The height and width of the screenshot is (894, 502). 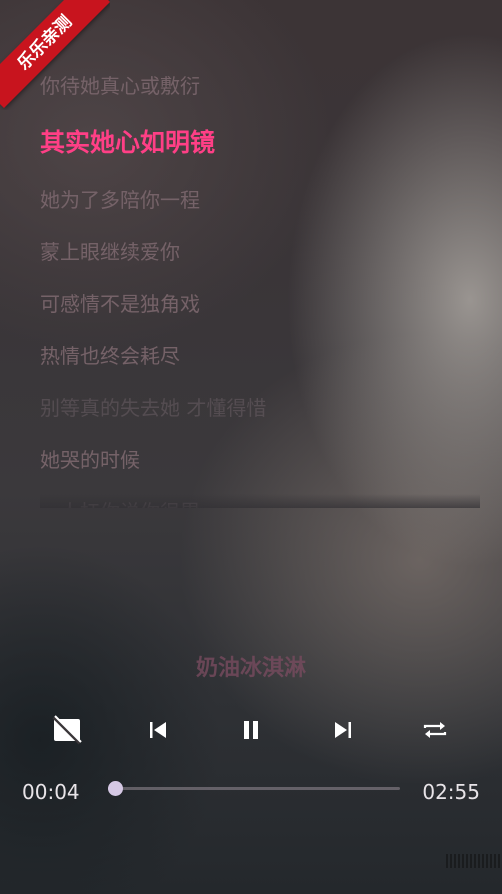 I want to click on pause-button, so click(x=251, y=730).